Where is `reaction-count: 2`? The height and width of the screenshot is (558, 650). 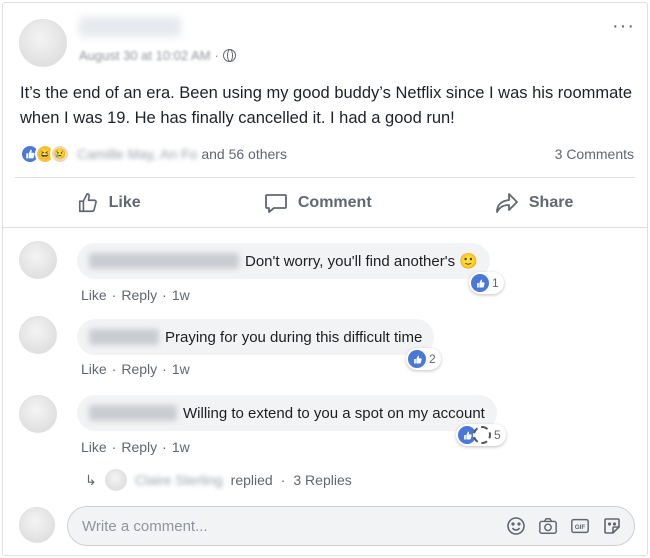
reaction-count: 2 is located at coordinates (432, 359).